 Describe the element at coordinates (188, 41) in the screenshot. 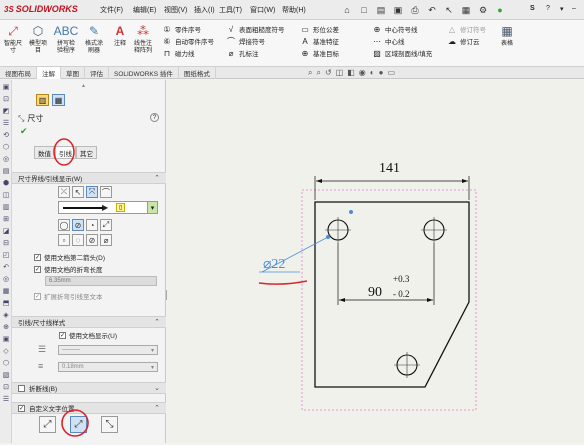

I see `auto-balloon-button: ⑥ 自动零件序号` at that location.